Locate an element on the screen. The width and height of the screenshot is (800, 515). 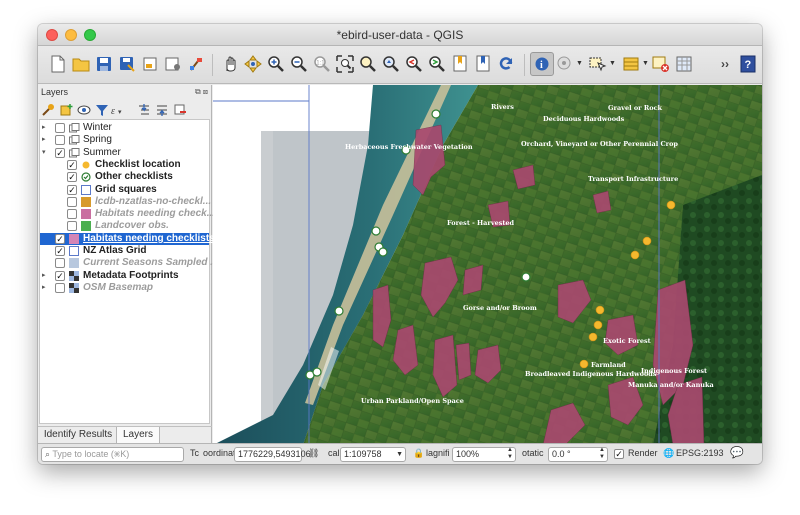
open-project-icon is located at coordinates (81, 64).